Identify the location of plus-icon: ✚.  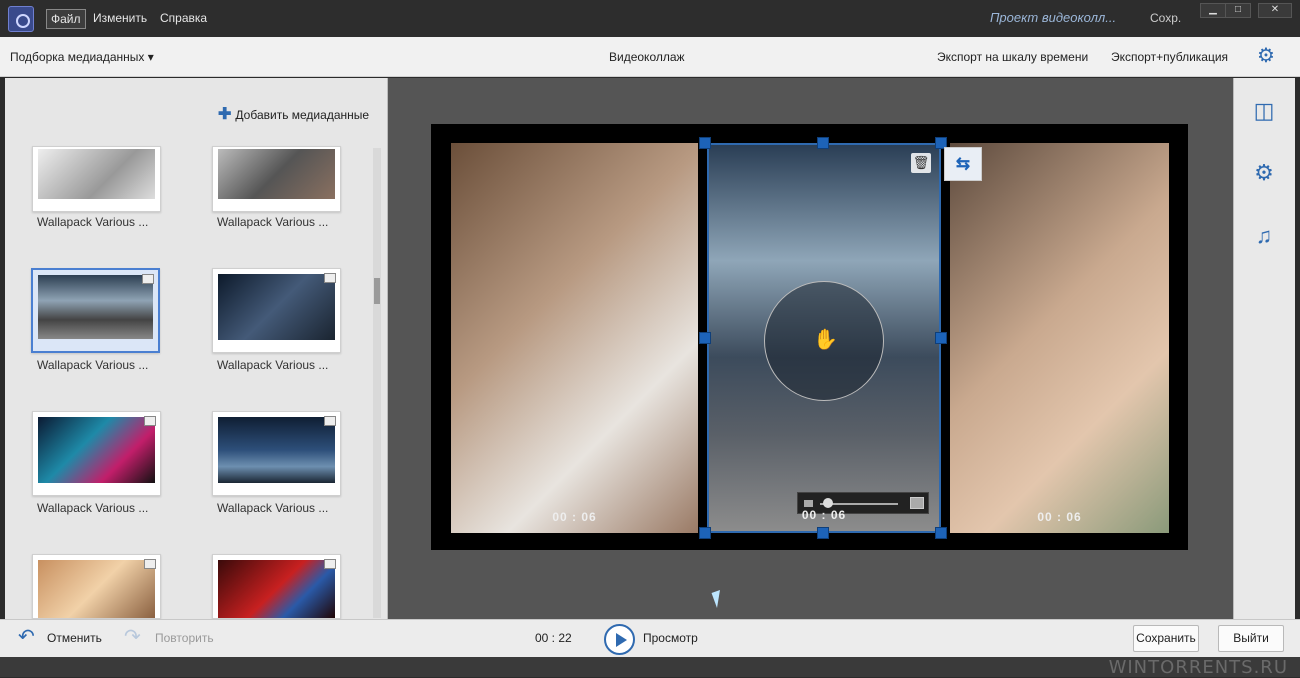
(225, 114).